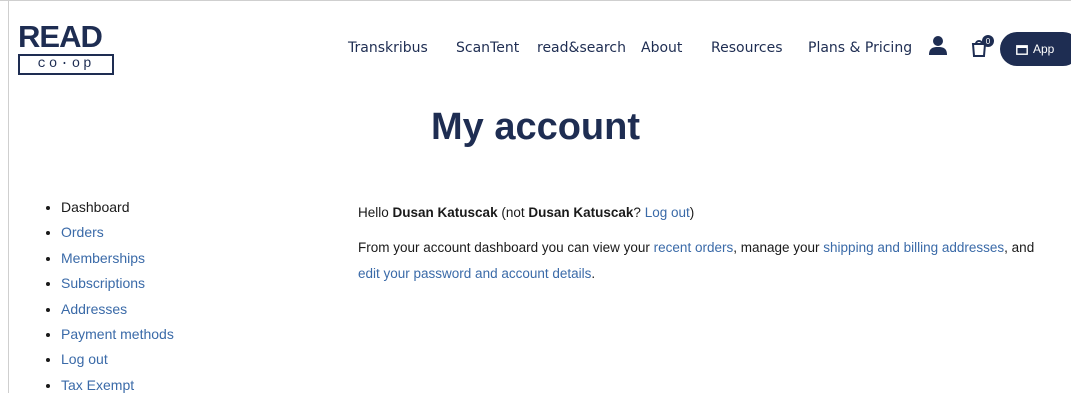 Image resolution: width=1071 pixels, height=400 pixels. What do you see at coordinates (988, 41) in the screenshot?
I see `cart-count: 0` at bounding box center [988, 41].